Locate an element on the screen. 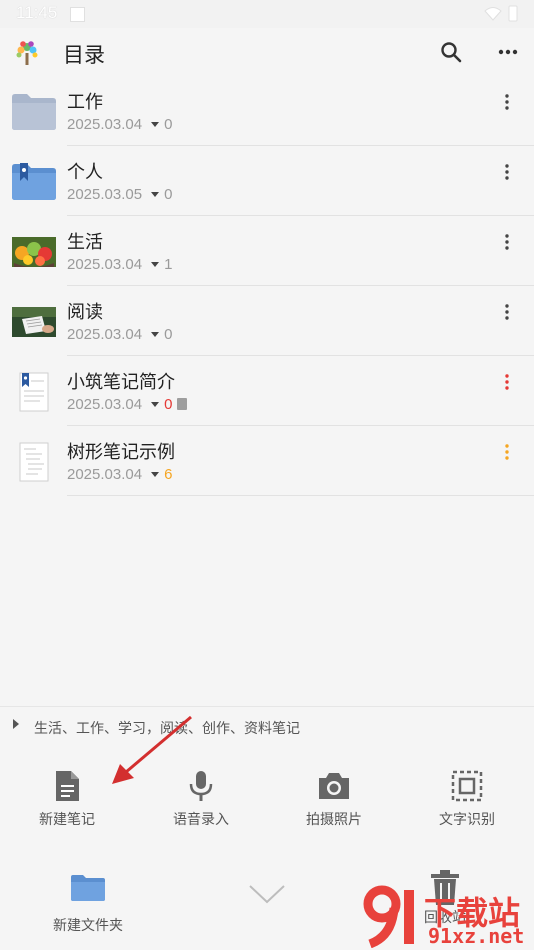 This screenshot has height=950, width=534. item-name: 生活 is located at coordinates (85, 242).